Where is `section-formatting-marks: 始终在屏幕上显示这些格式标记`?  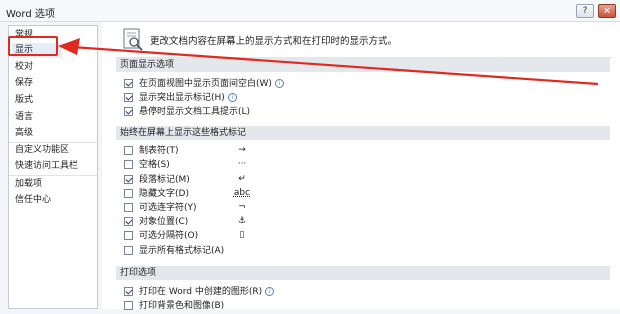 section-formatting-marks: 始终在屏幕上显示这些格式标记 is located at coordinates (363, 133).